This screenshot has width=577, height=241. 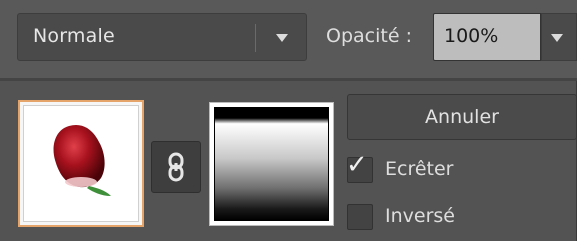 I want to click on apple-image, so click(x=82, y=160).